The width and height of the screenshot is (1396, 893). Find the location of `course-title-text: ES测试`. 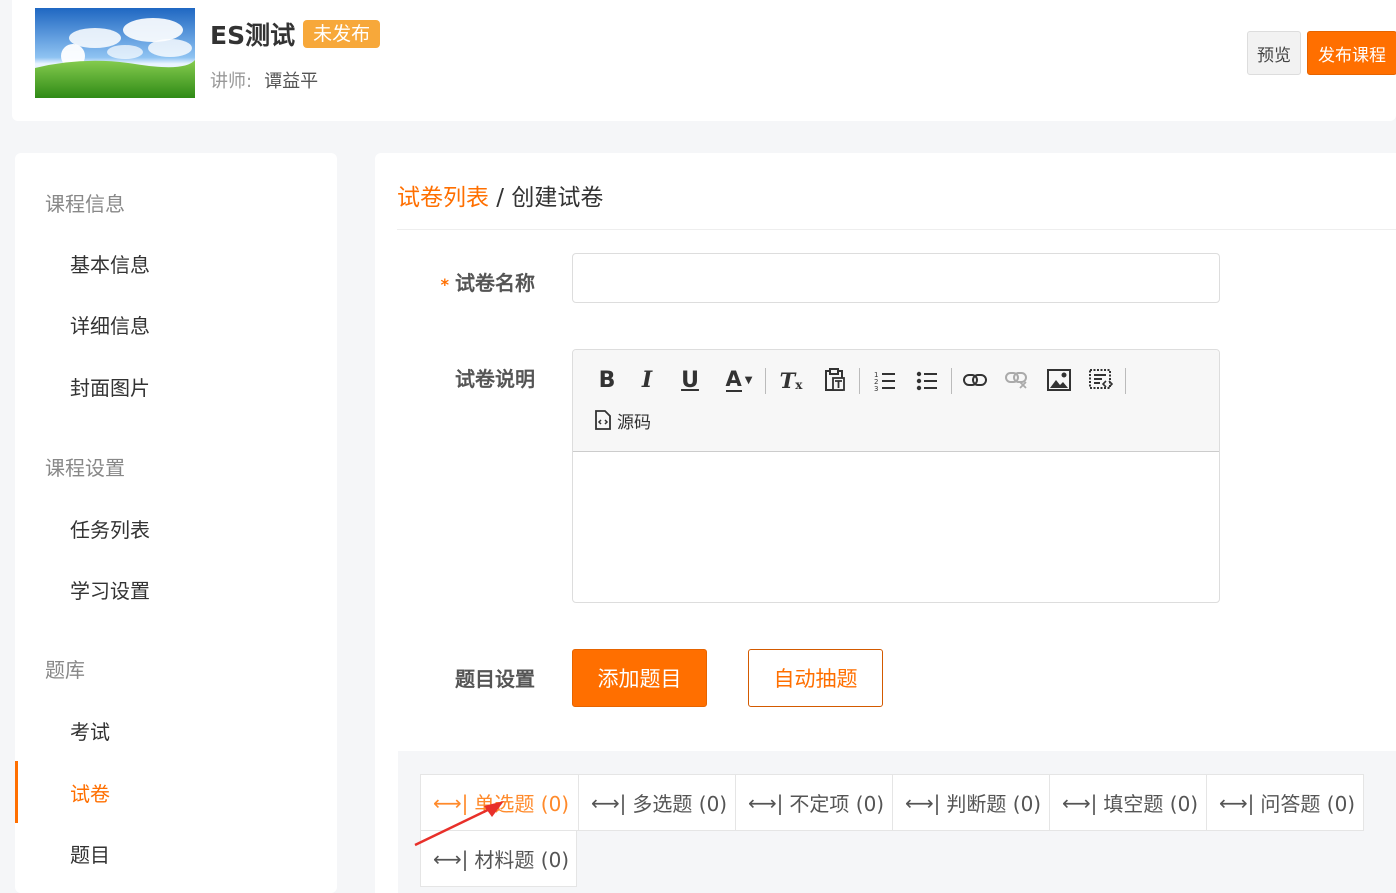

course-title-text: ES测试 is located at coordinates (253, 35).